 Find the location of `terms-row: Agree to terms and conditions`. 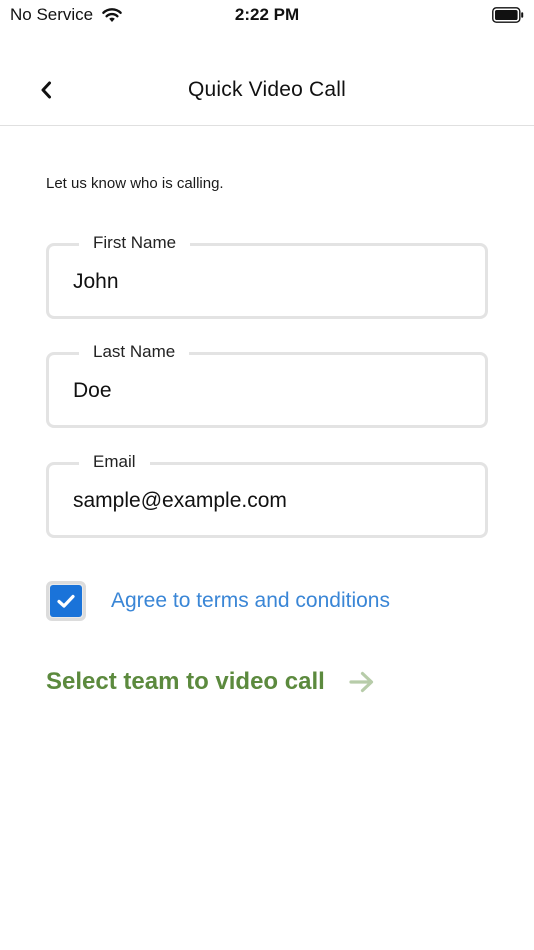

terms-row: Agree to terms and conditions is located at coordinates (218, 601).